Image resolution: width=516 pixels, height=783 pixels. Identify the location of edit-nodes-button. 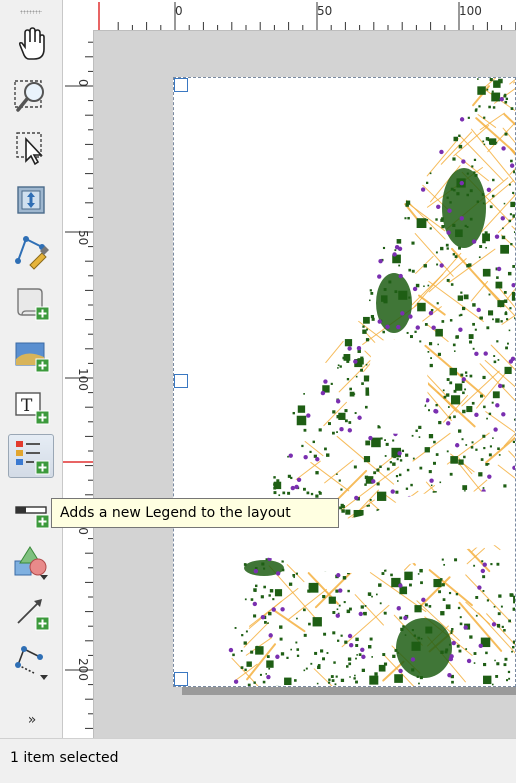
(31, 250).